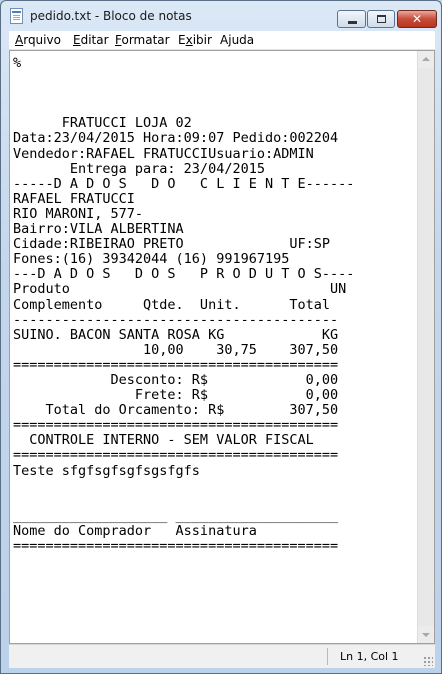 This screenshot has width=442, height=674. I want to click on menu-ajuda: Ajuda, so click(237, 40).